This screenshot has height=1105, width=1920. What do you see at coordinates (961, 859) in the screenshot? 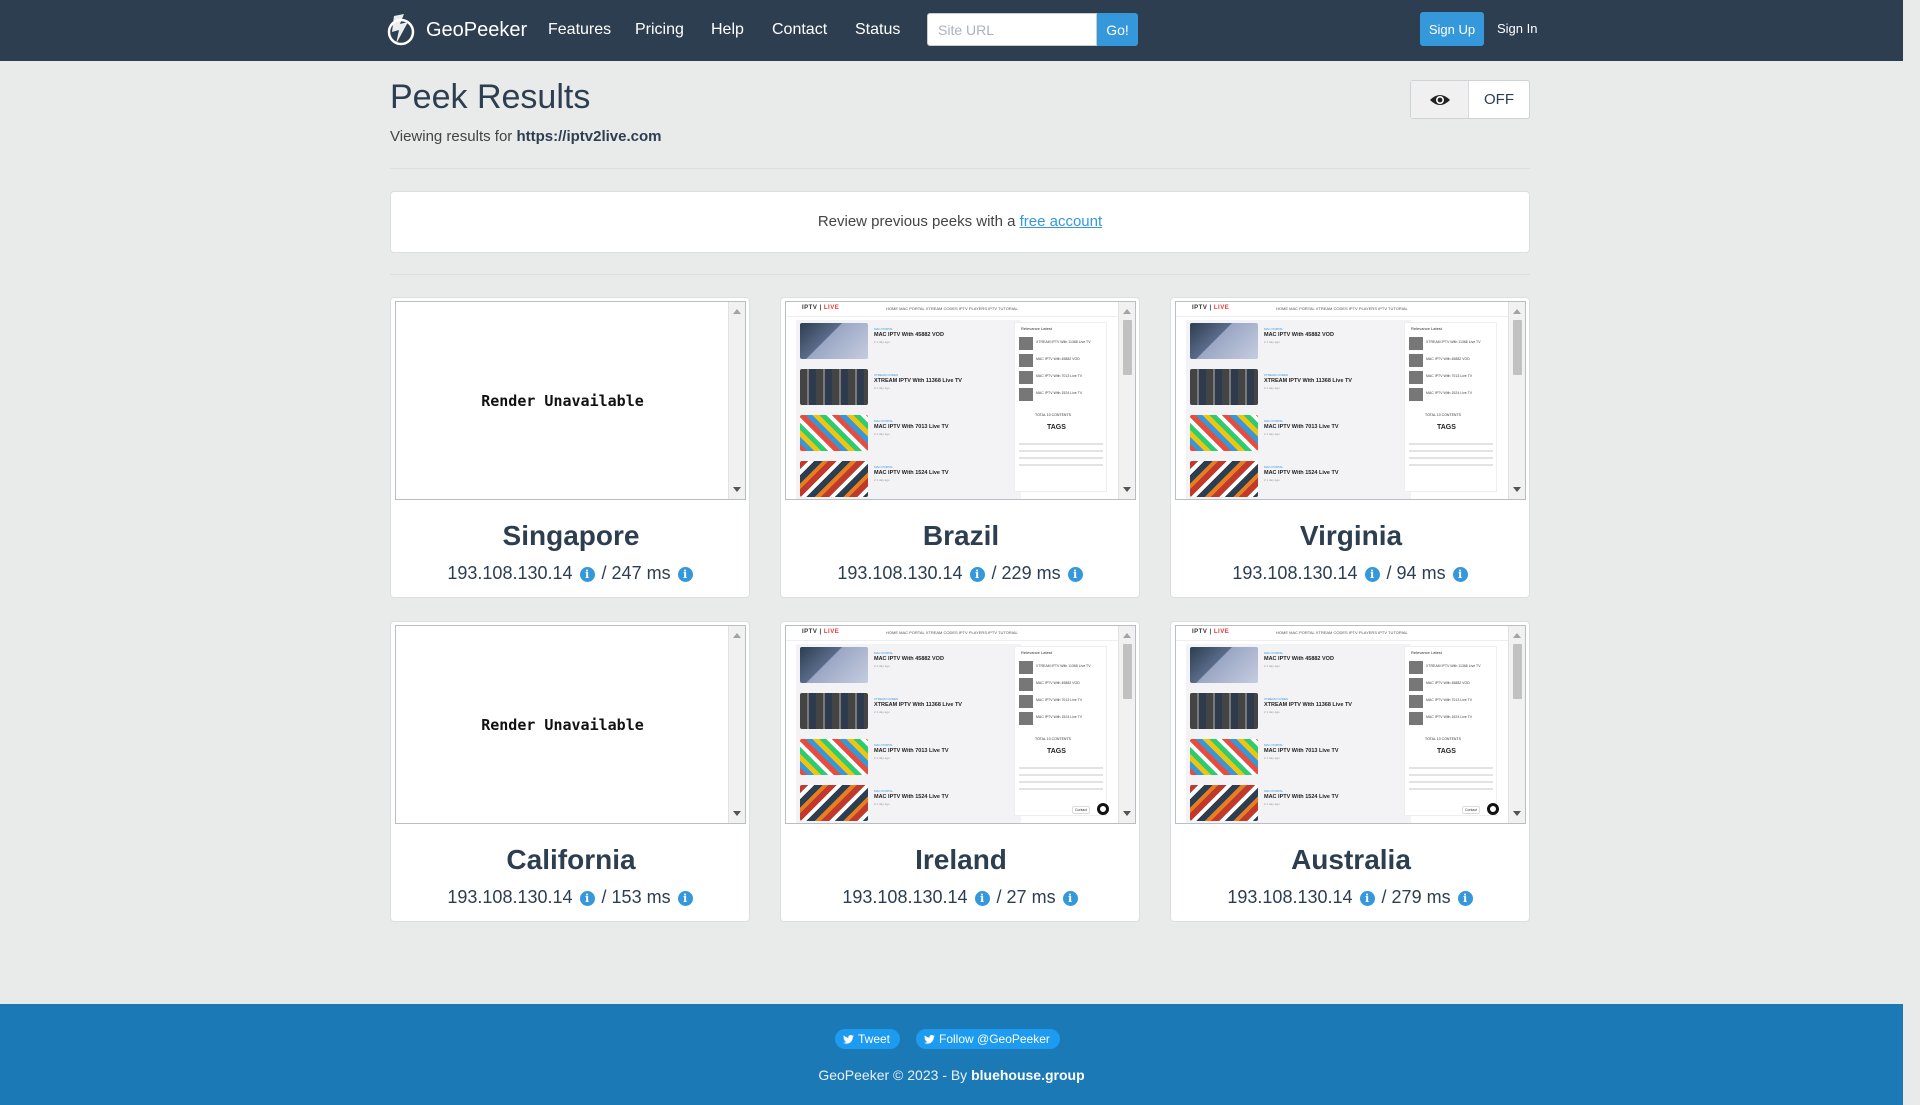
I see `location-name: Ireland` at bounding box center [961, 859].